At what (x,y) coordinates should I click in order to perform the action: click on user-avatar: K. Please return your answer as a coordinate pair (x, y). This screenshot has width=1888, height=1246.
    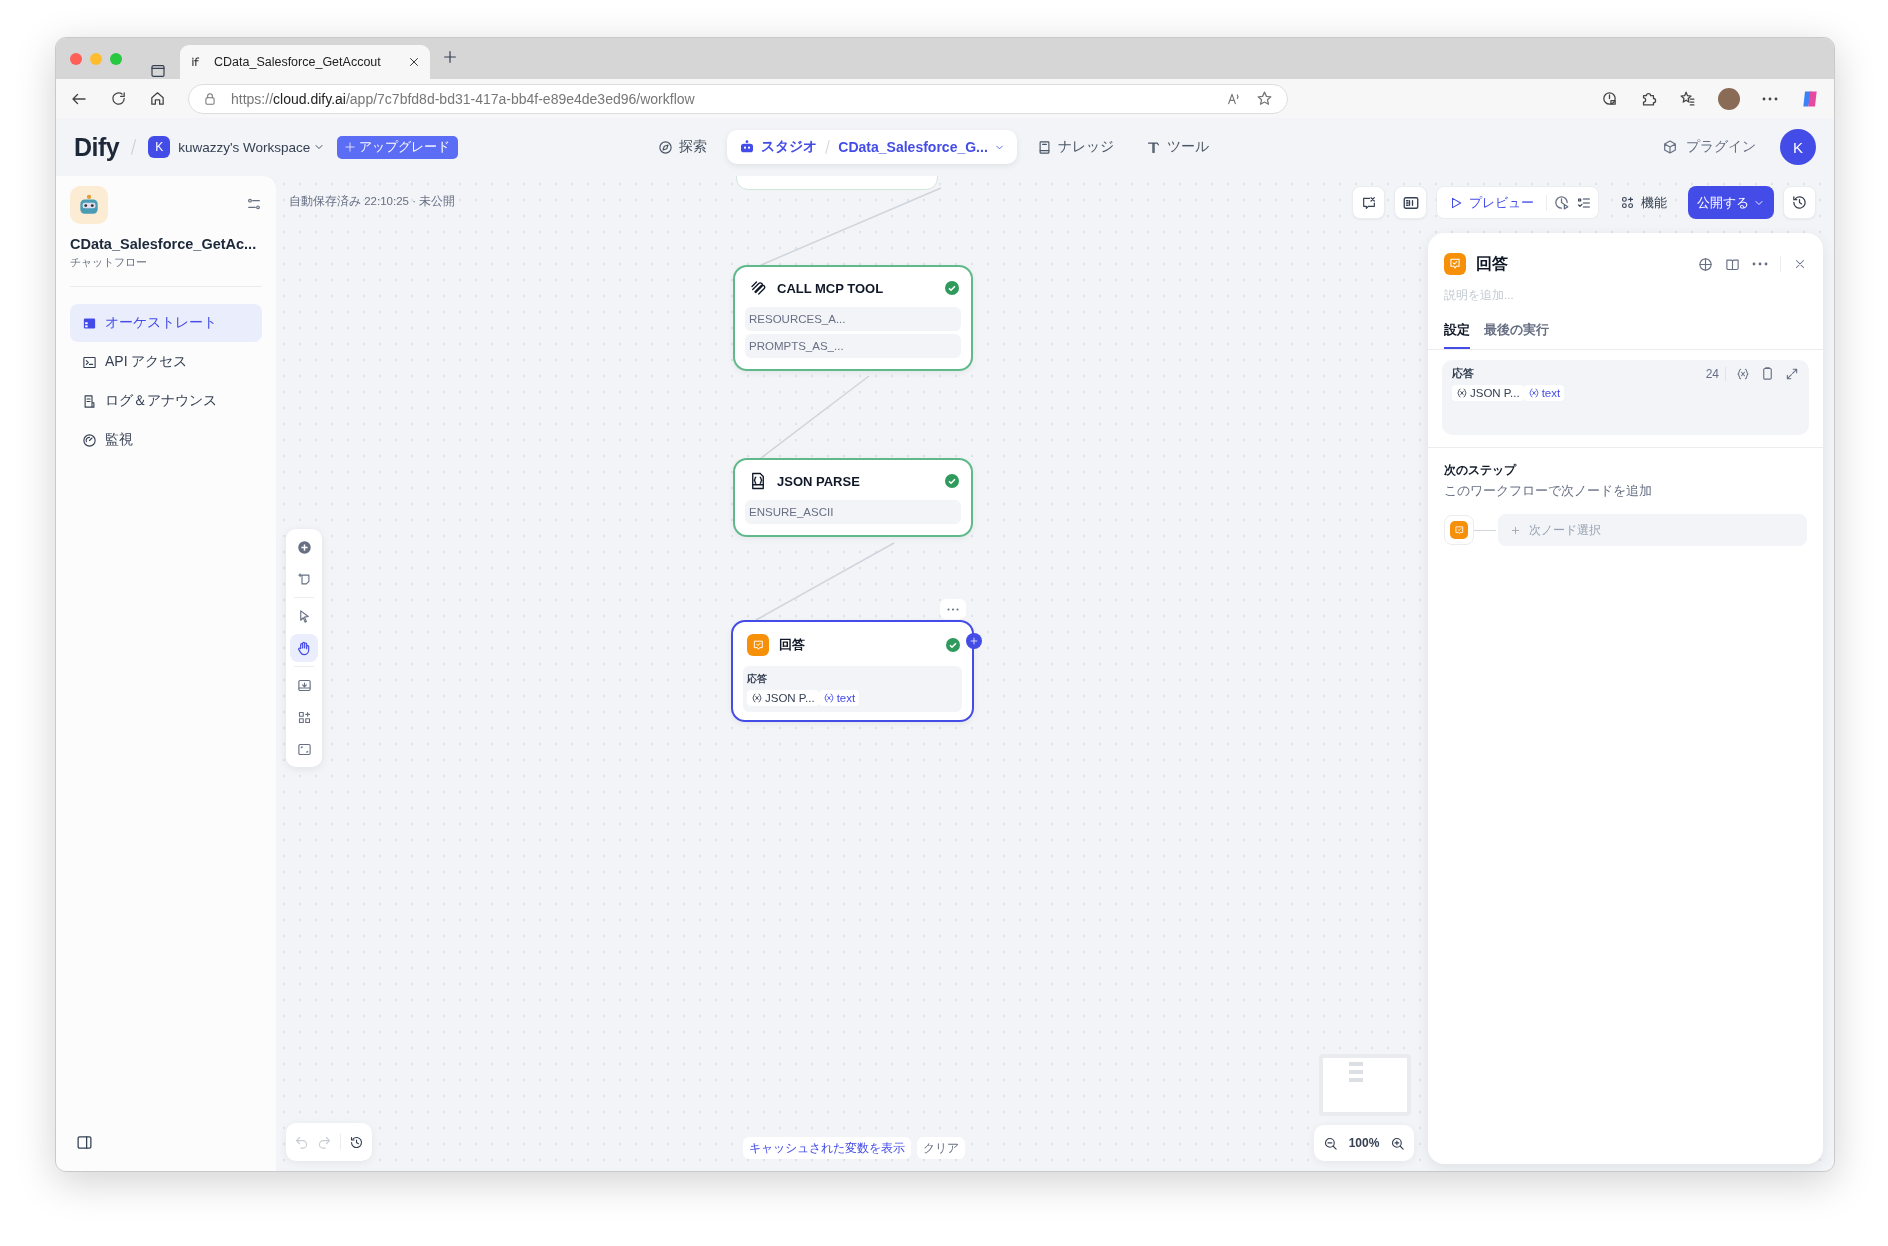
    Looking at the image, I should click on (1798, 147).